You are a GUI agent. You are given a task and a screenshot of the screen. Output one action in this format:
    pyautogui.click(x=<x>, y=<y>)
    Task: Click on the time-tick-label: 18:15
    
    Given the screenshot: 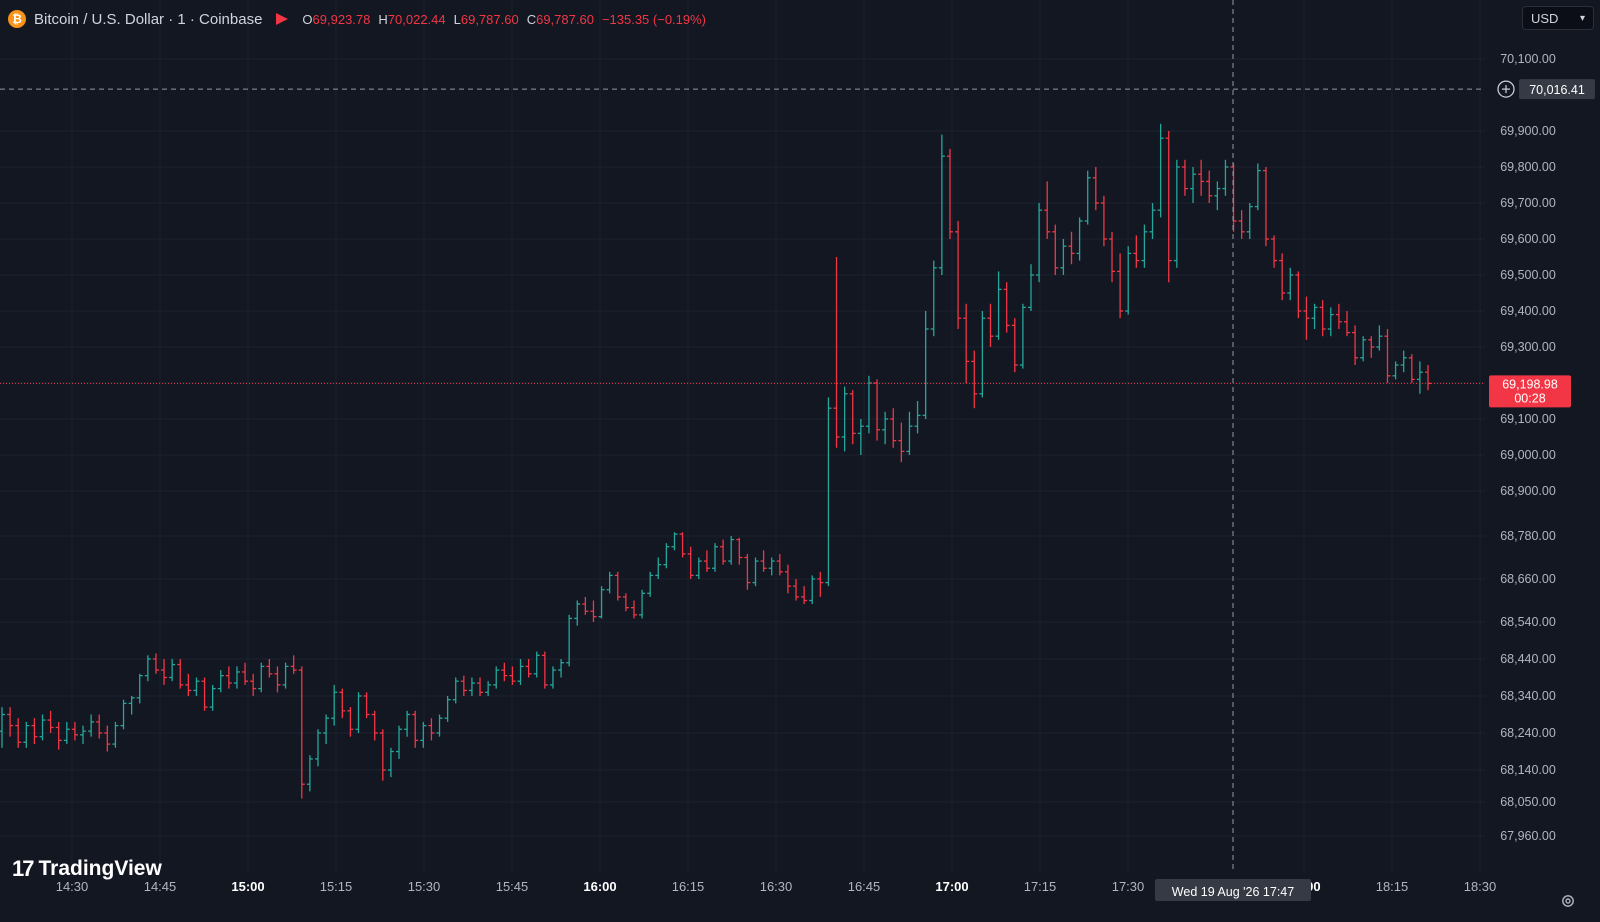 What is the action you would take?
    pyautogui.click(x=1392, y=886)
    